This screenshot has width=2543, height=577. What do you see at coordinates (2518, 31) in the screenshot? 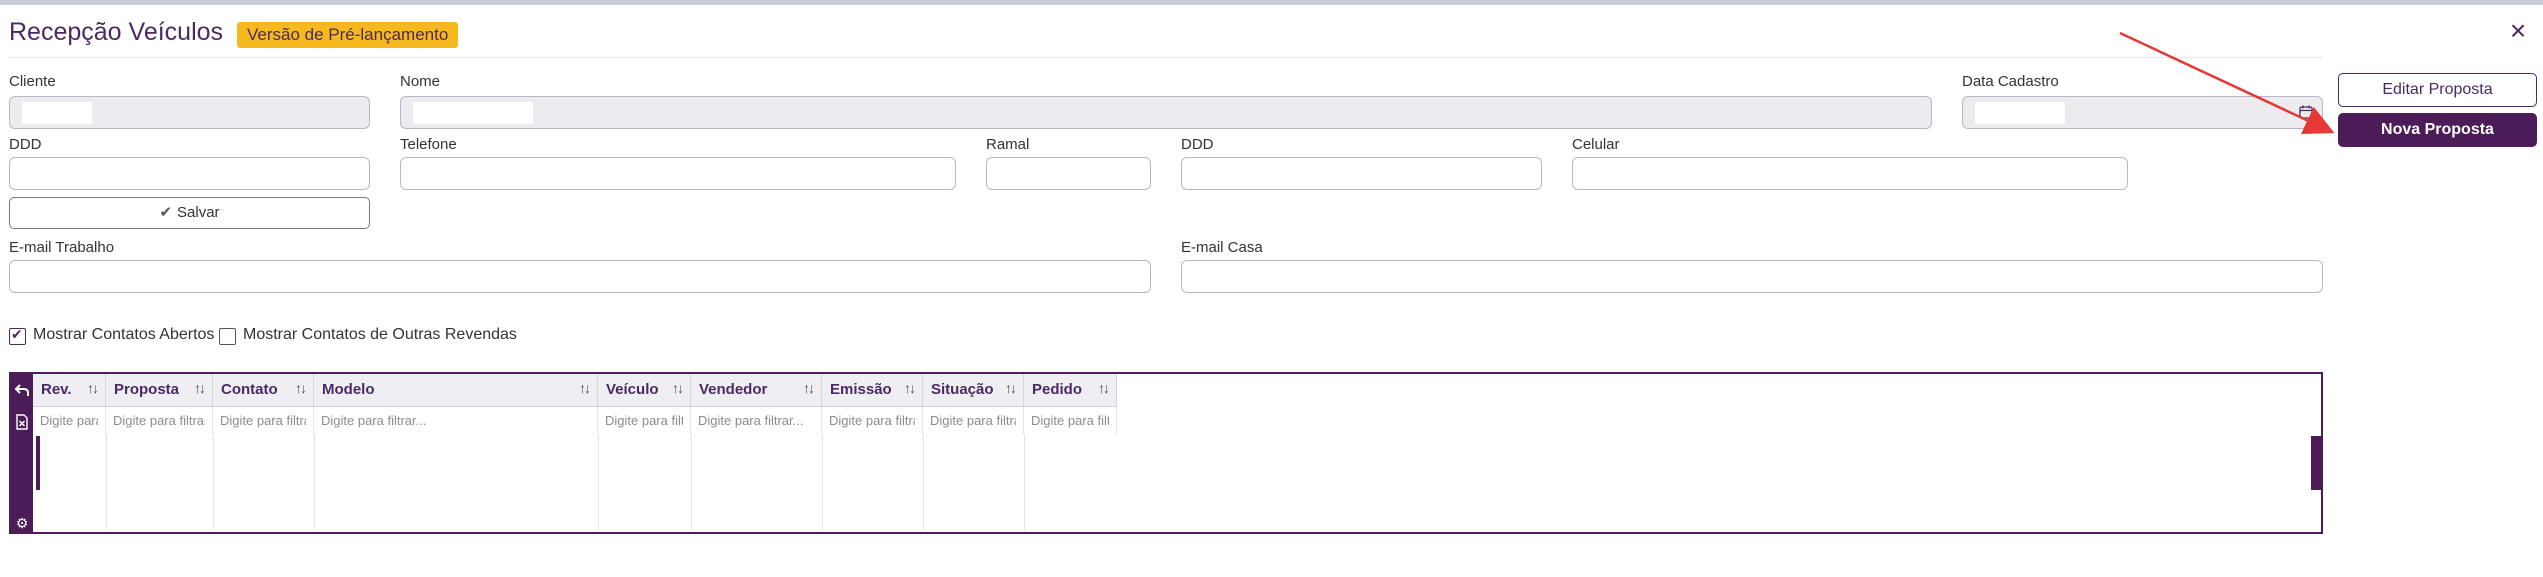
I see `close-icon: ×` at bounding box center [2518, 31].